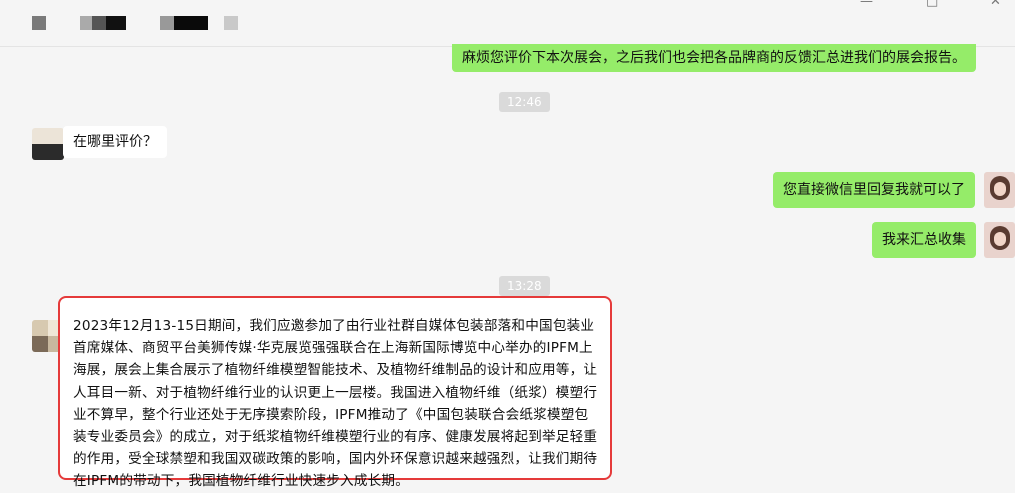 The image size is (1015, 493). Describe the element at coordinates (48, 144) in the screenshot. I see `contact-avatar` at that location.